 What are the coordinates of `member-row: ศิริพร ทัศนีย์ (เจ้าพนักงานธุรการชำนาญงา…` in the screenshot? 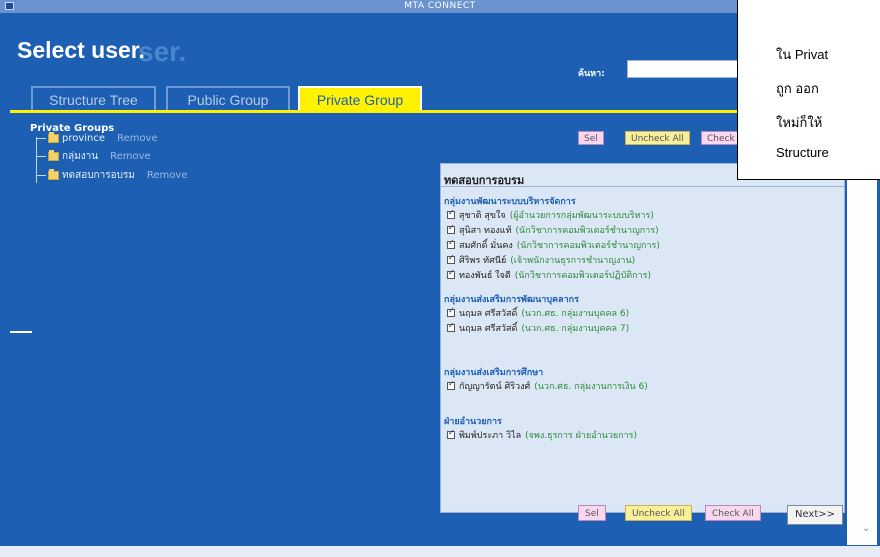 It's located at (541, 260).